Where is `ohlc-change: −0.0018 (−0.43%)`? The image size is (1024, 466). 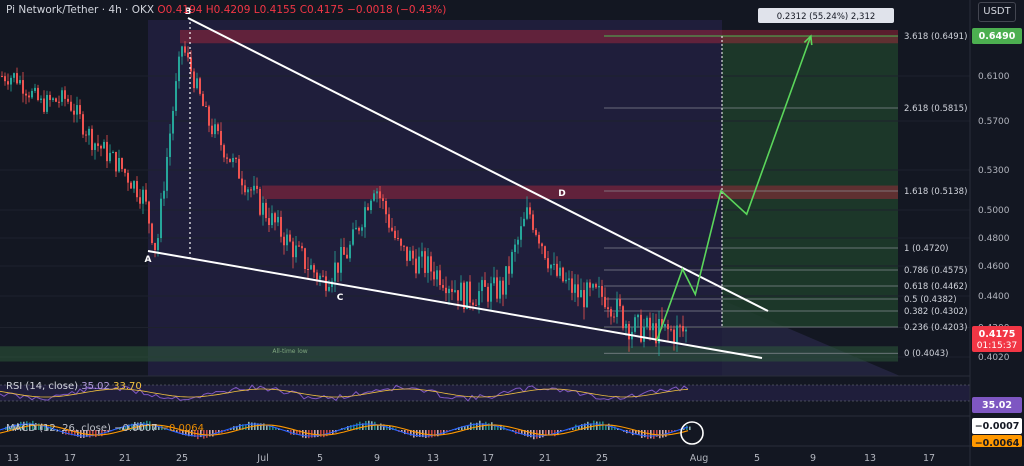 ohlc-change: −0.0018 (−0.43%) is located at coordinates (397, 10).